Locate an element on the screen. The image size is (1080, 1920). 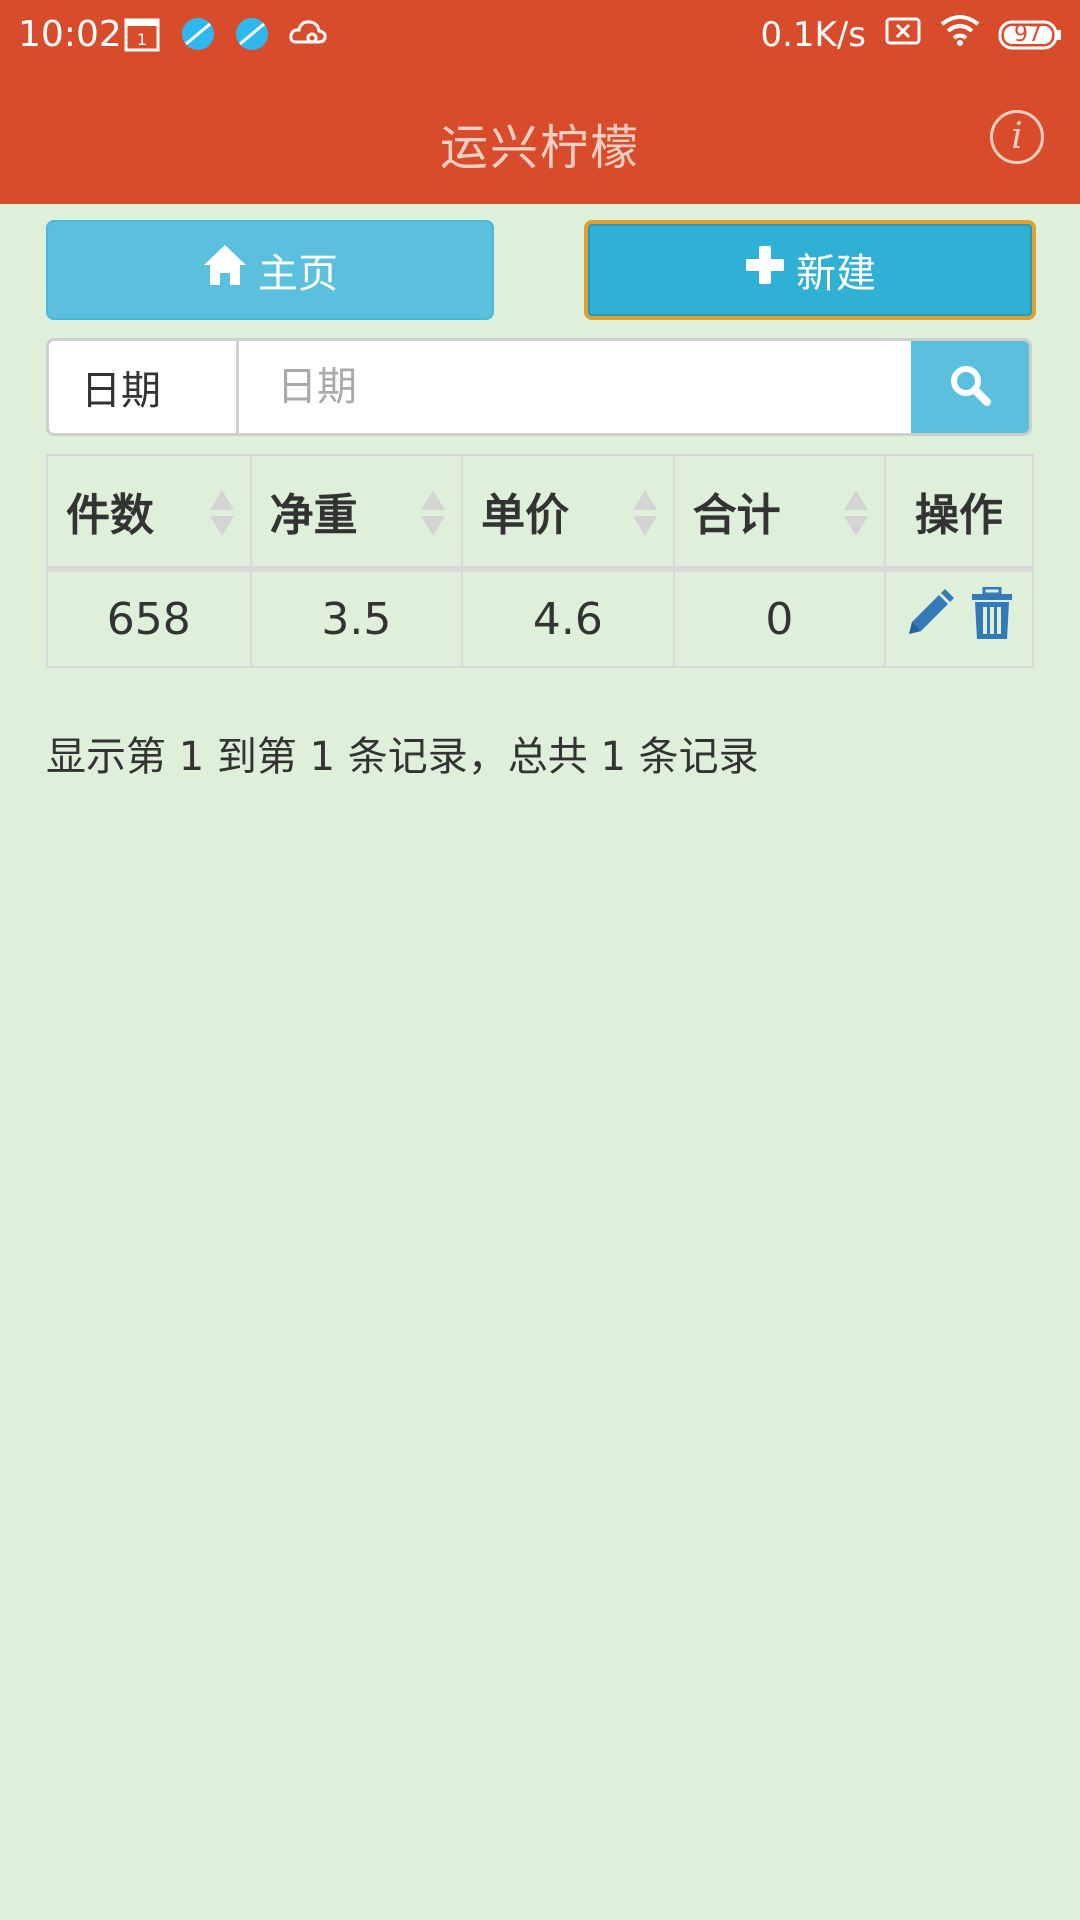
column-header-actions: 操作 is located at coordinates (959, 513).